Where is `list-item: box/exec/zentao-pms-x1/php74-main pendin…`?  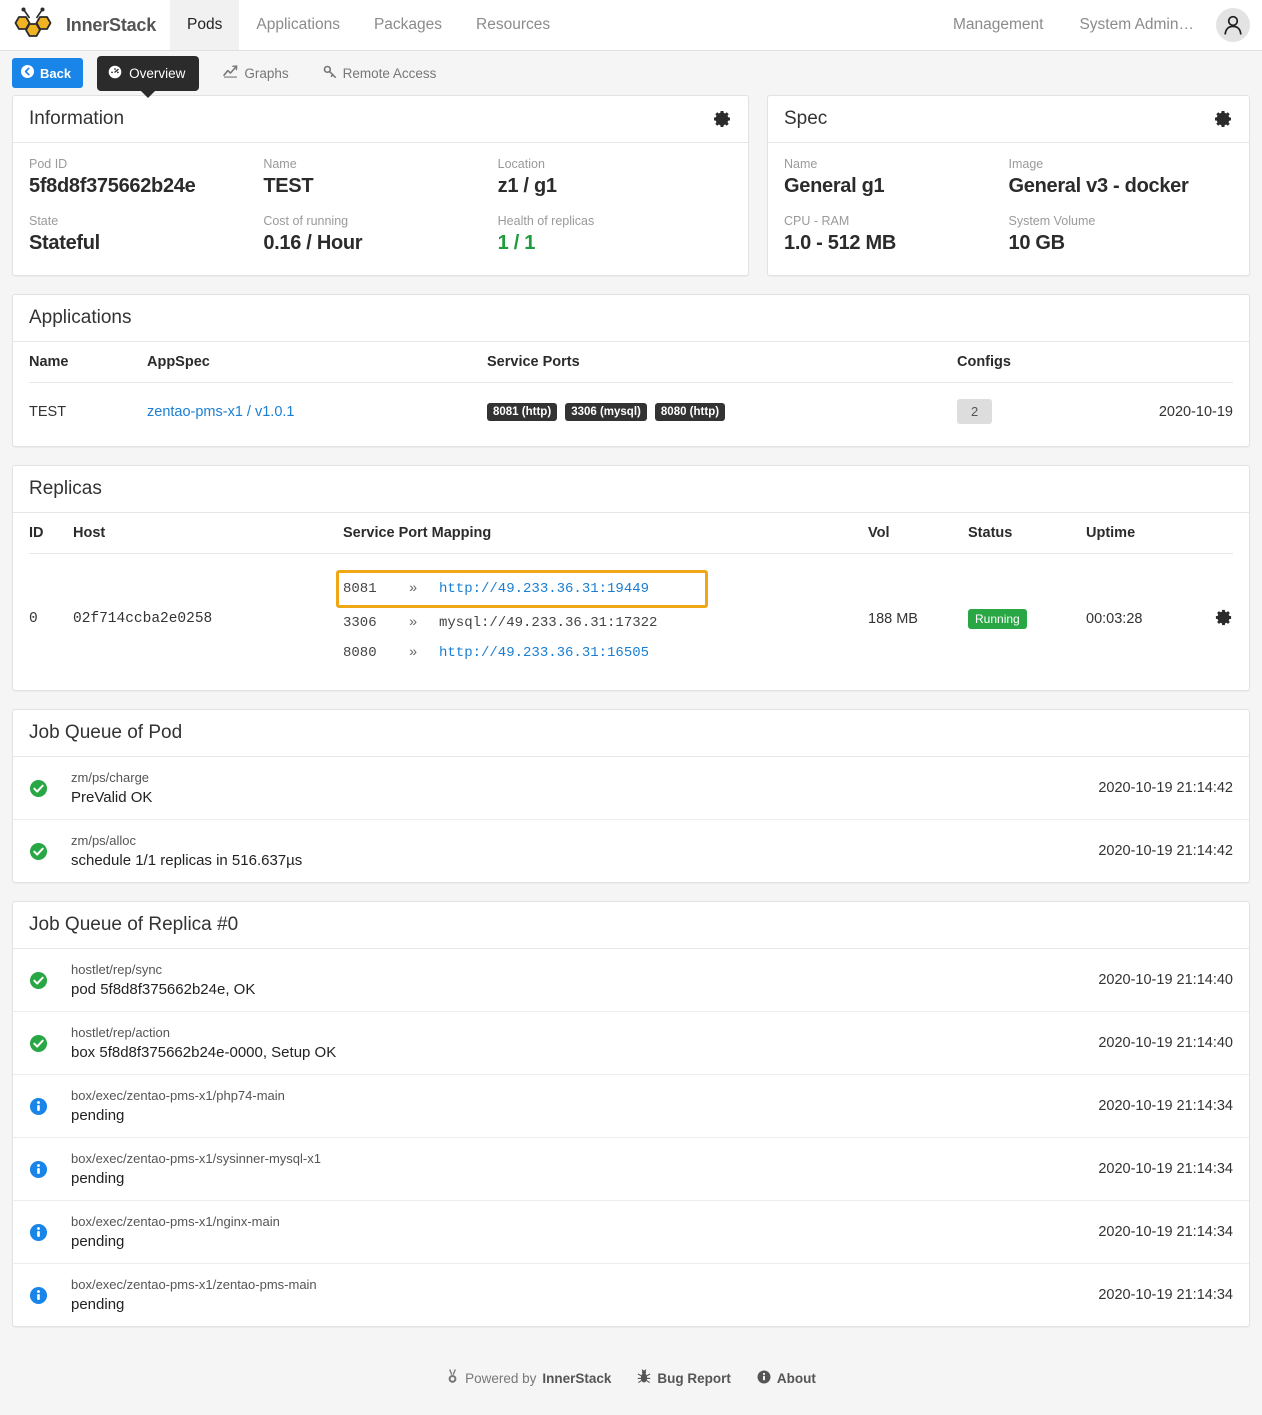
list-item: box/exec/zentao-pms-x1/php74-main pendin… is located at coordinates (631, 1106).